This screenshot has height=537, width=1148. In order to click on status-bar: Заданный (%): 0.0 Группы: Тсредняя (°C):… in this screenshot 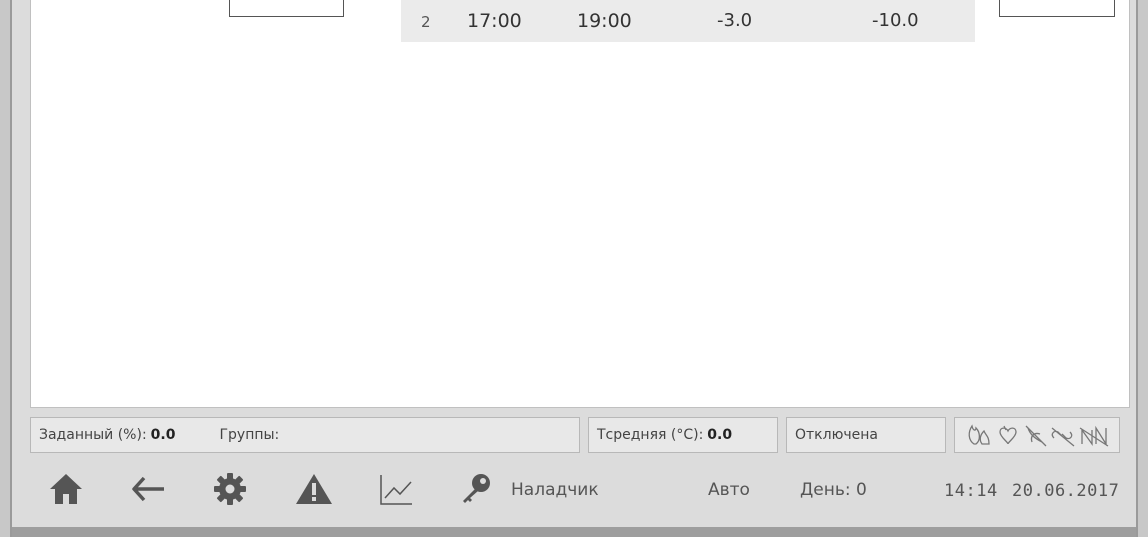, I will do `click(575, 435)`.